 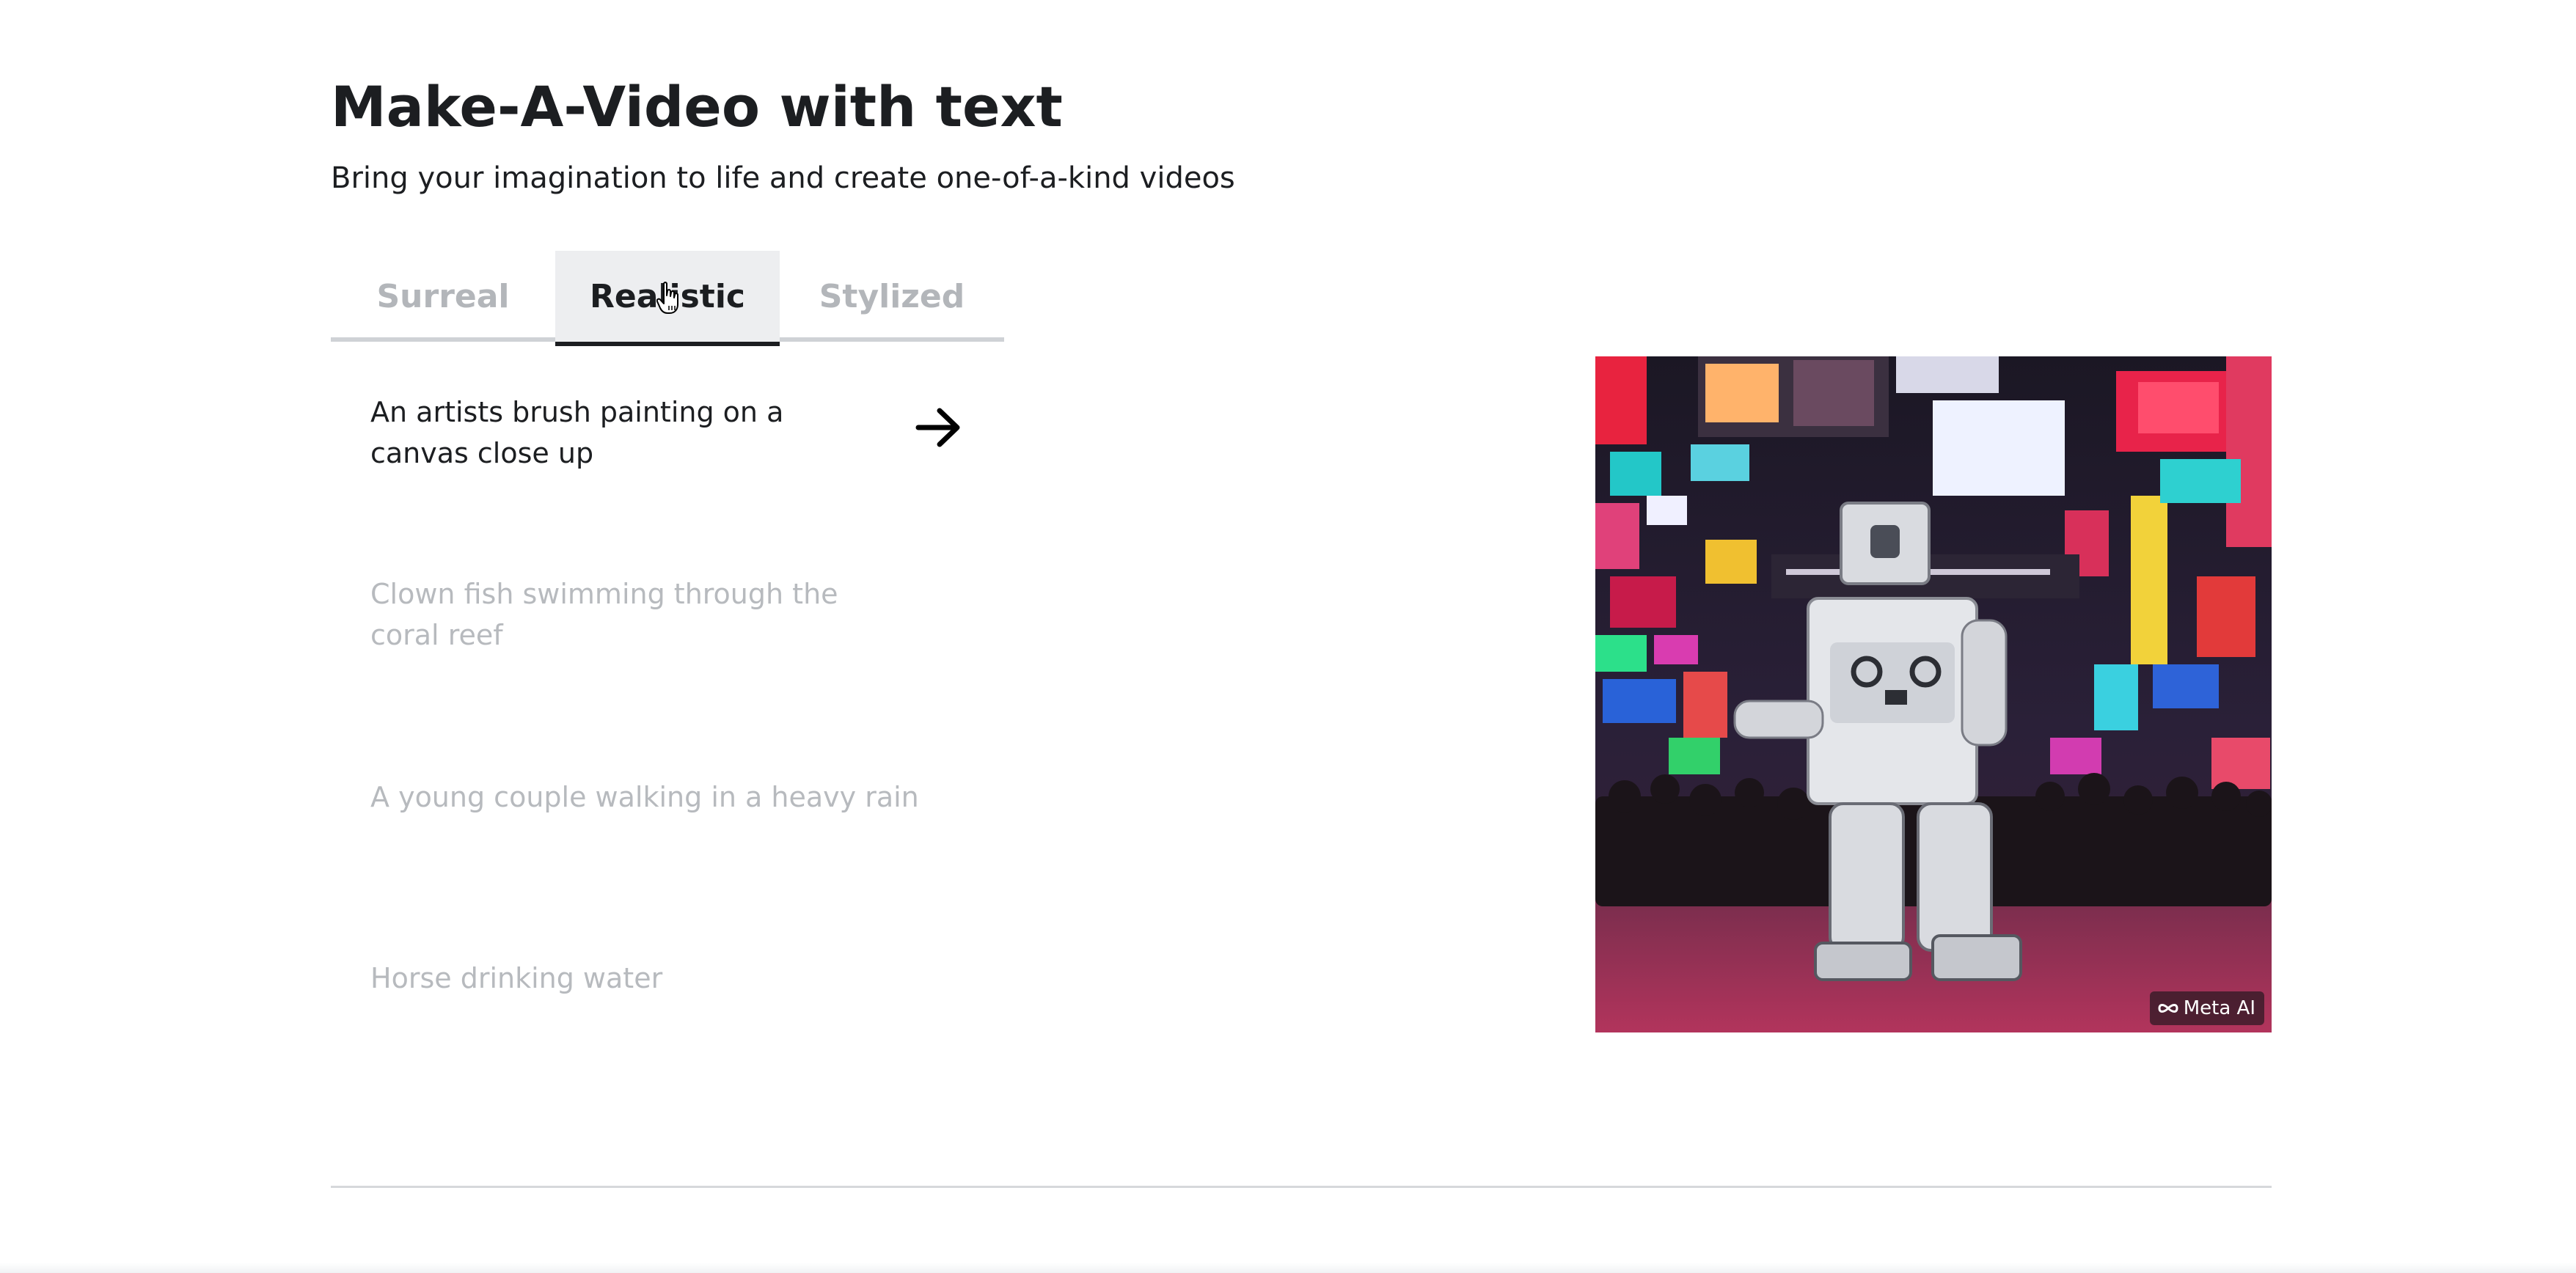 What do you see at coordinates (892, 297) in the screenshot?
I see `tab-stylized: Stylized` at bounding box center [892, 297].